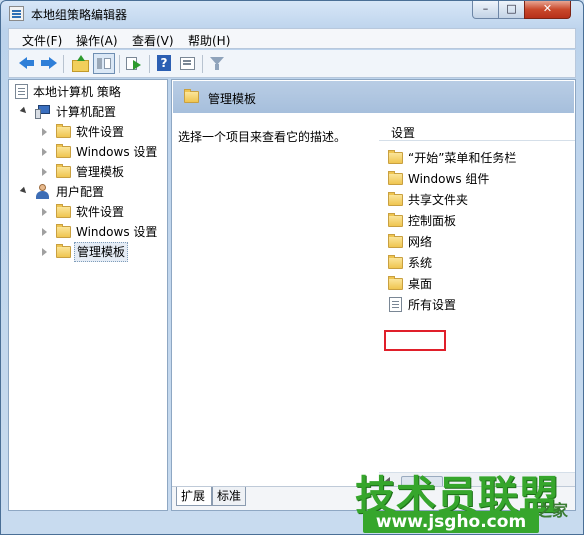 The image size is (584, 535). Describe the element at coordinates (511, 10) in the screenshot. I see `maximize-button: □` at that location.